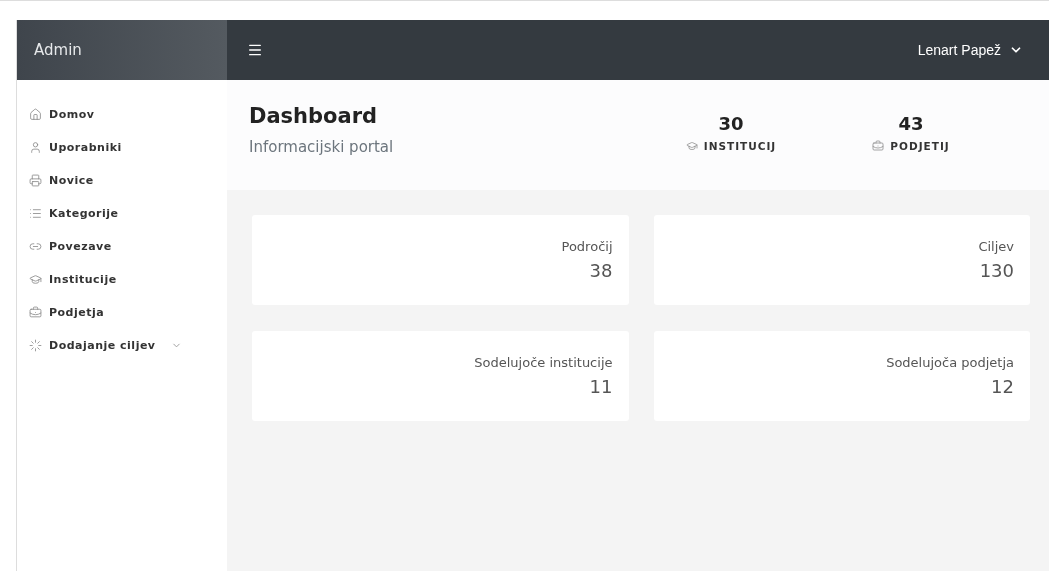  I want to click on user-icon, so click(35, 147).